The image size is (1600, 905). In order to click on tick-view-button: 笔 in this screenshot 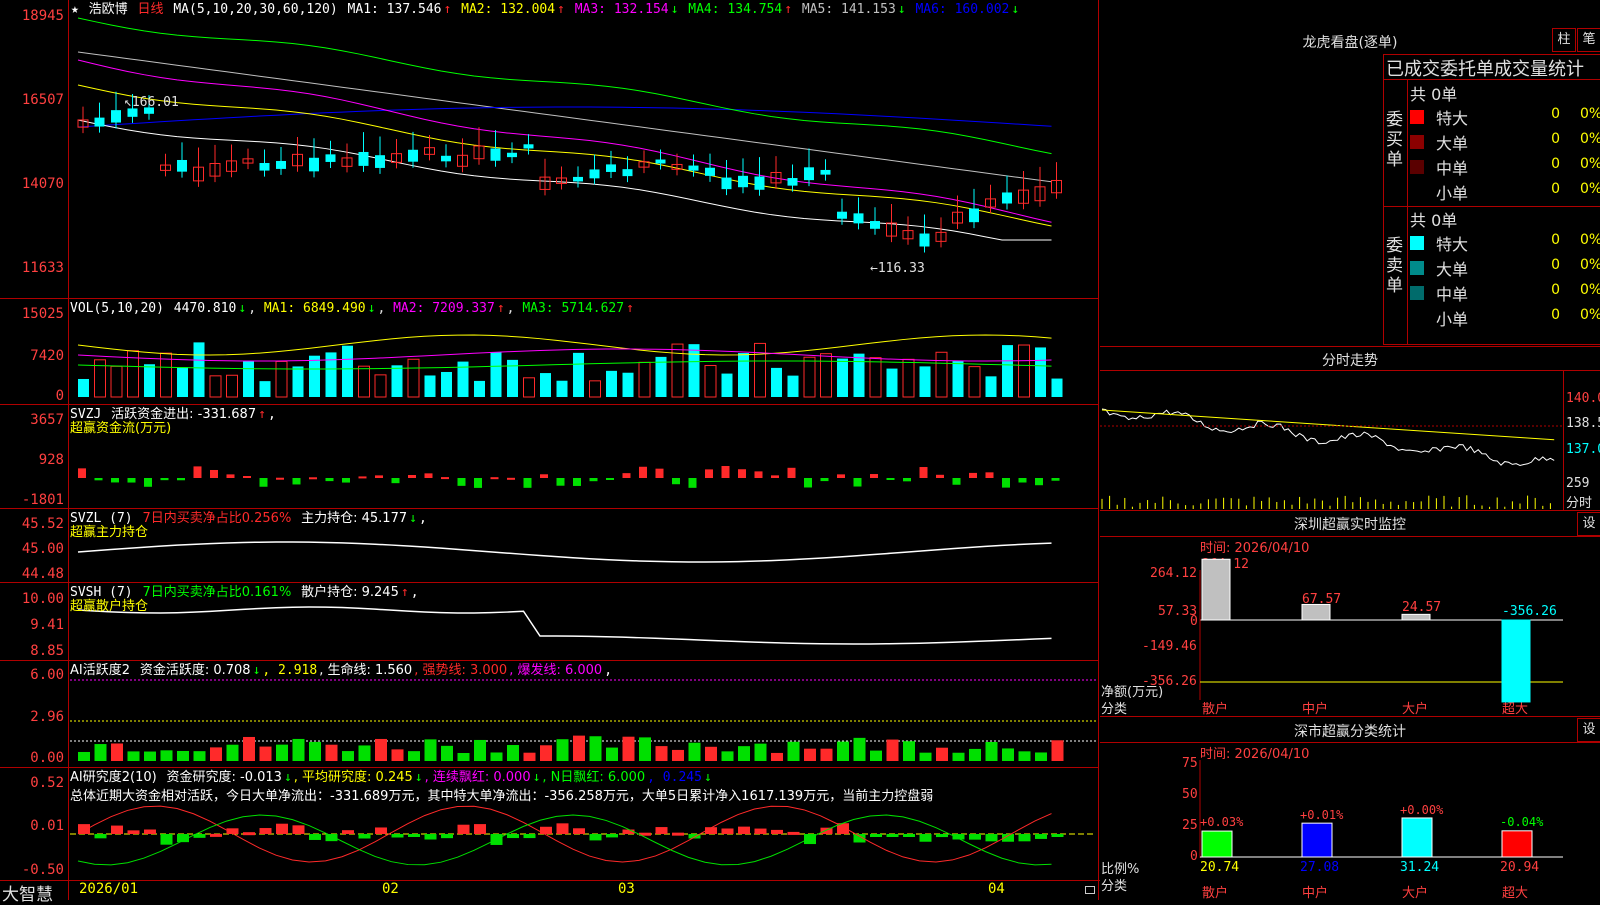, I will do `click(1588, 40)`.